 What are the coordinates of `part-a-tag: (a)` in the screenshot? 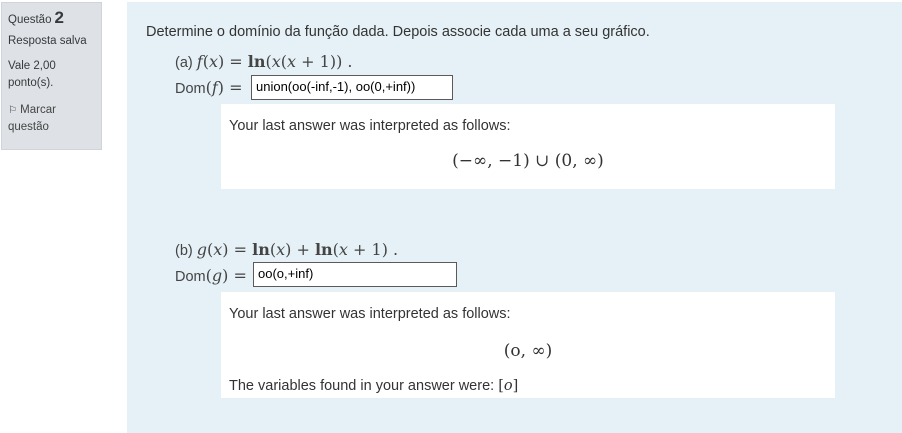 It's located at (184, 63).